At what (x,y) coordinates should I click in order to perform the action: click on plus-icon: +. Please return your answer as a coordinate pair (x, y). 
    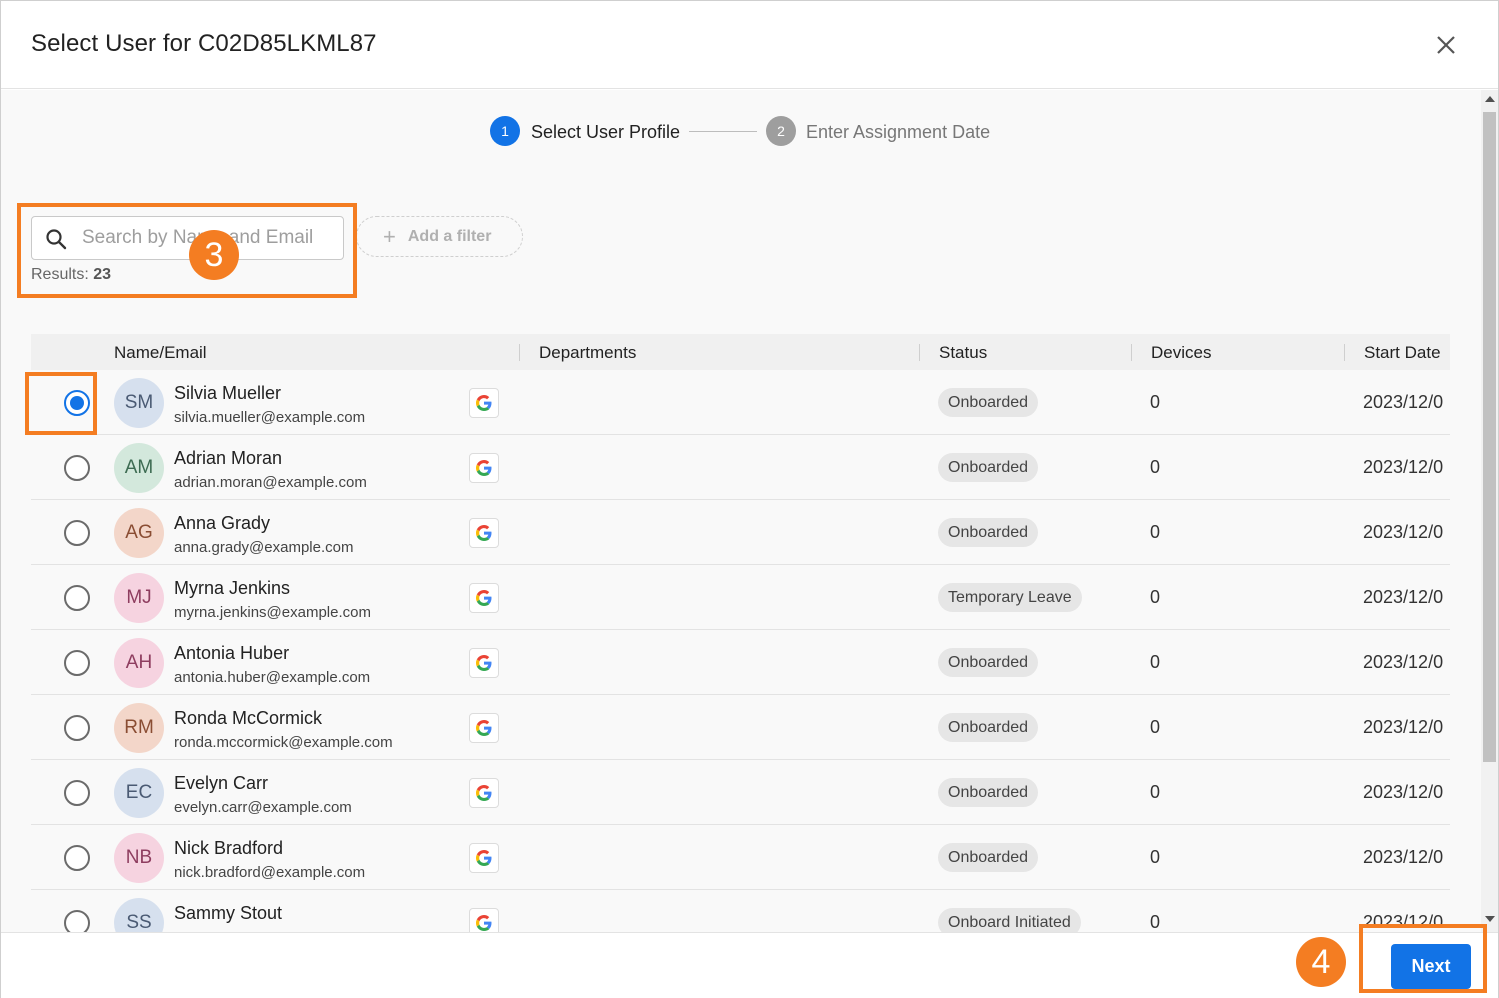
    Looking at the image, I should click on (389, 236).